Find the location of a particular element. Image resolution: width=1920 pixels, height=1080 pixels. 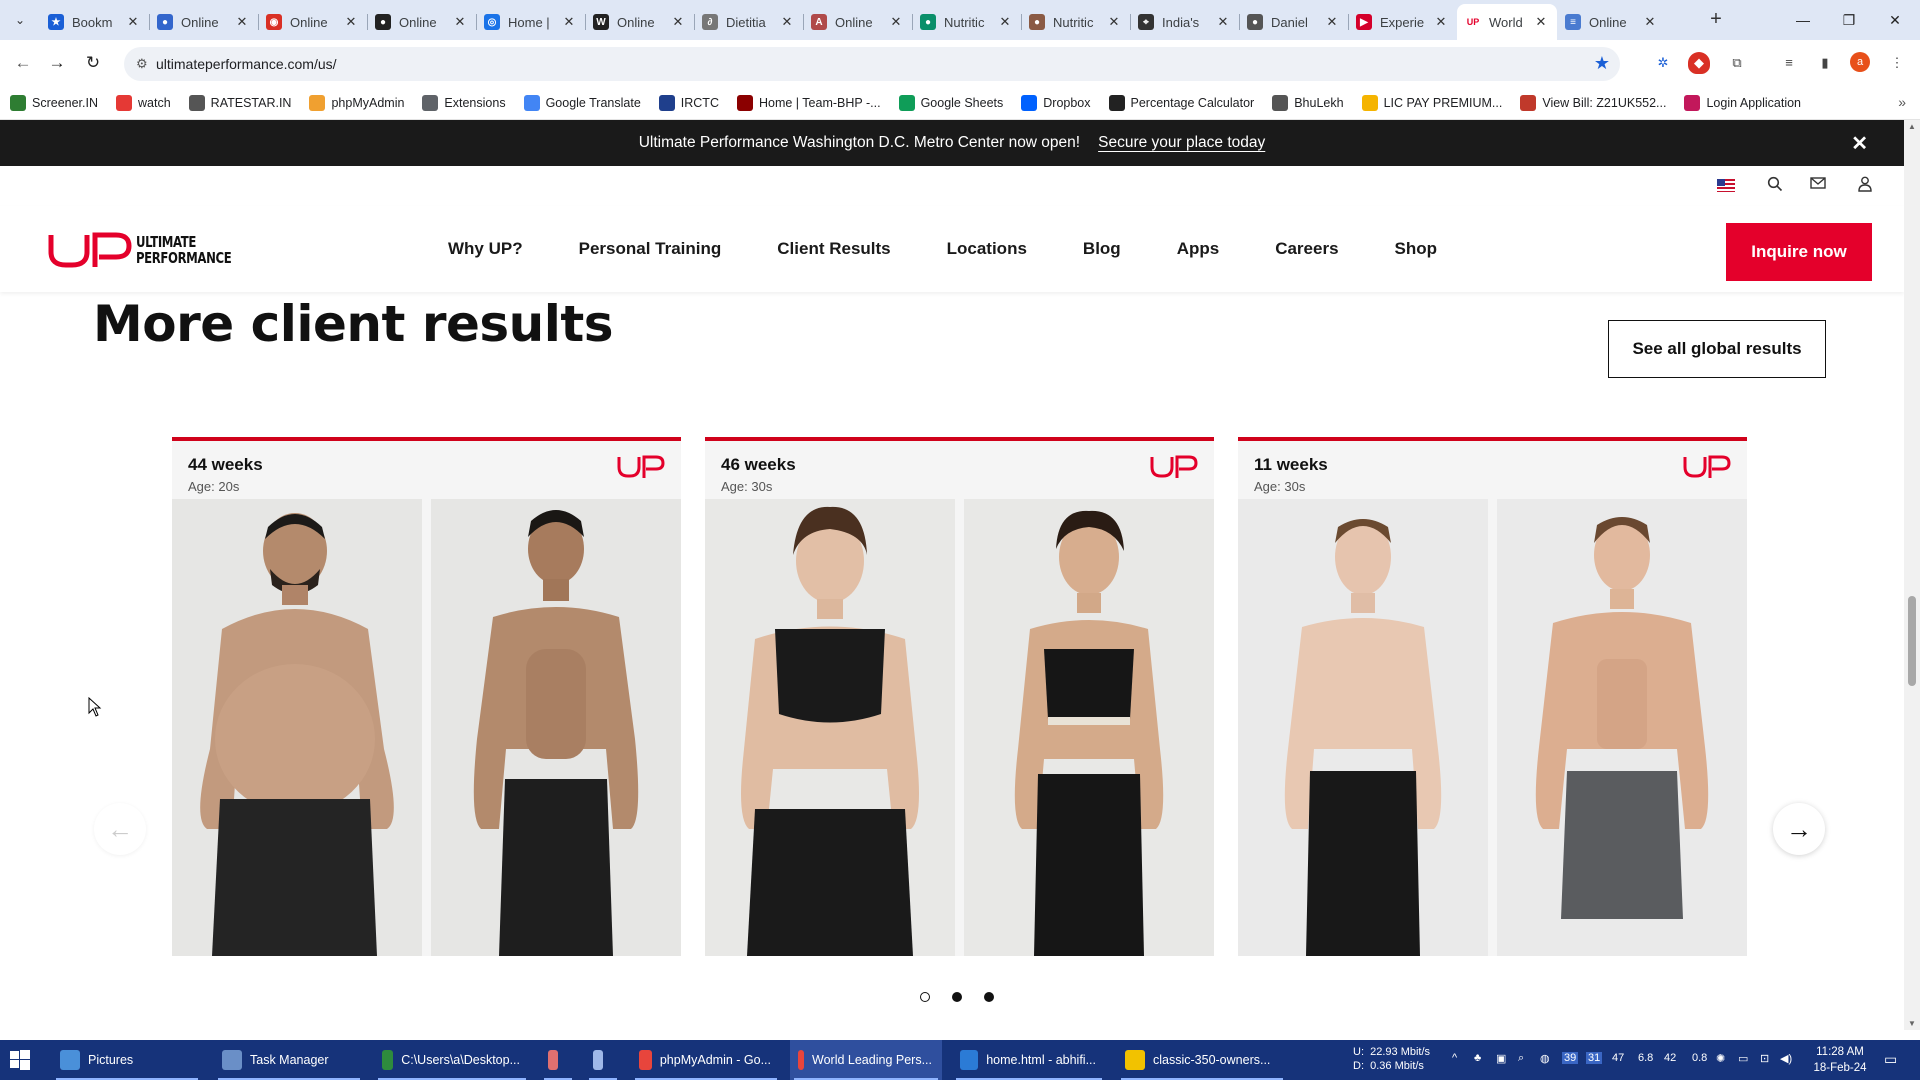

volume-icon: ◀) is located at coordinates (1786, 1058).